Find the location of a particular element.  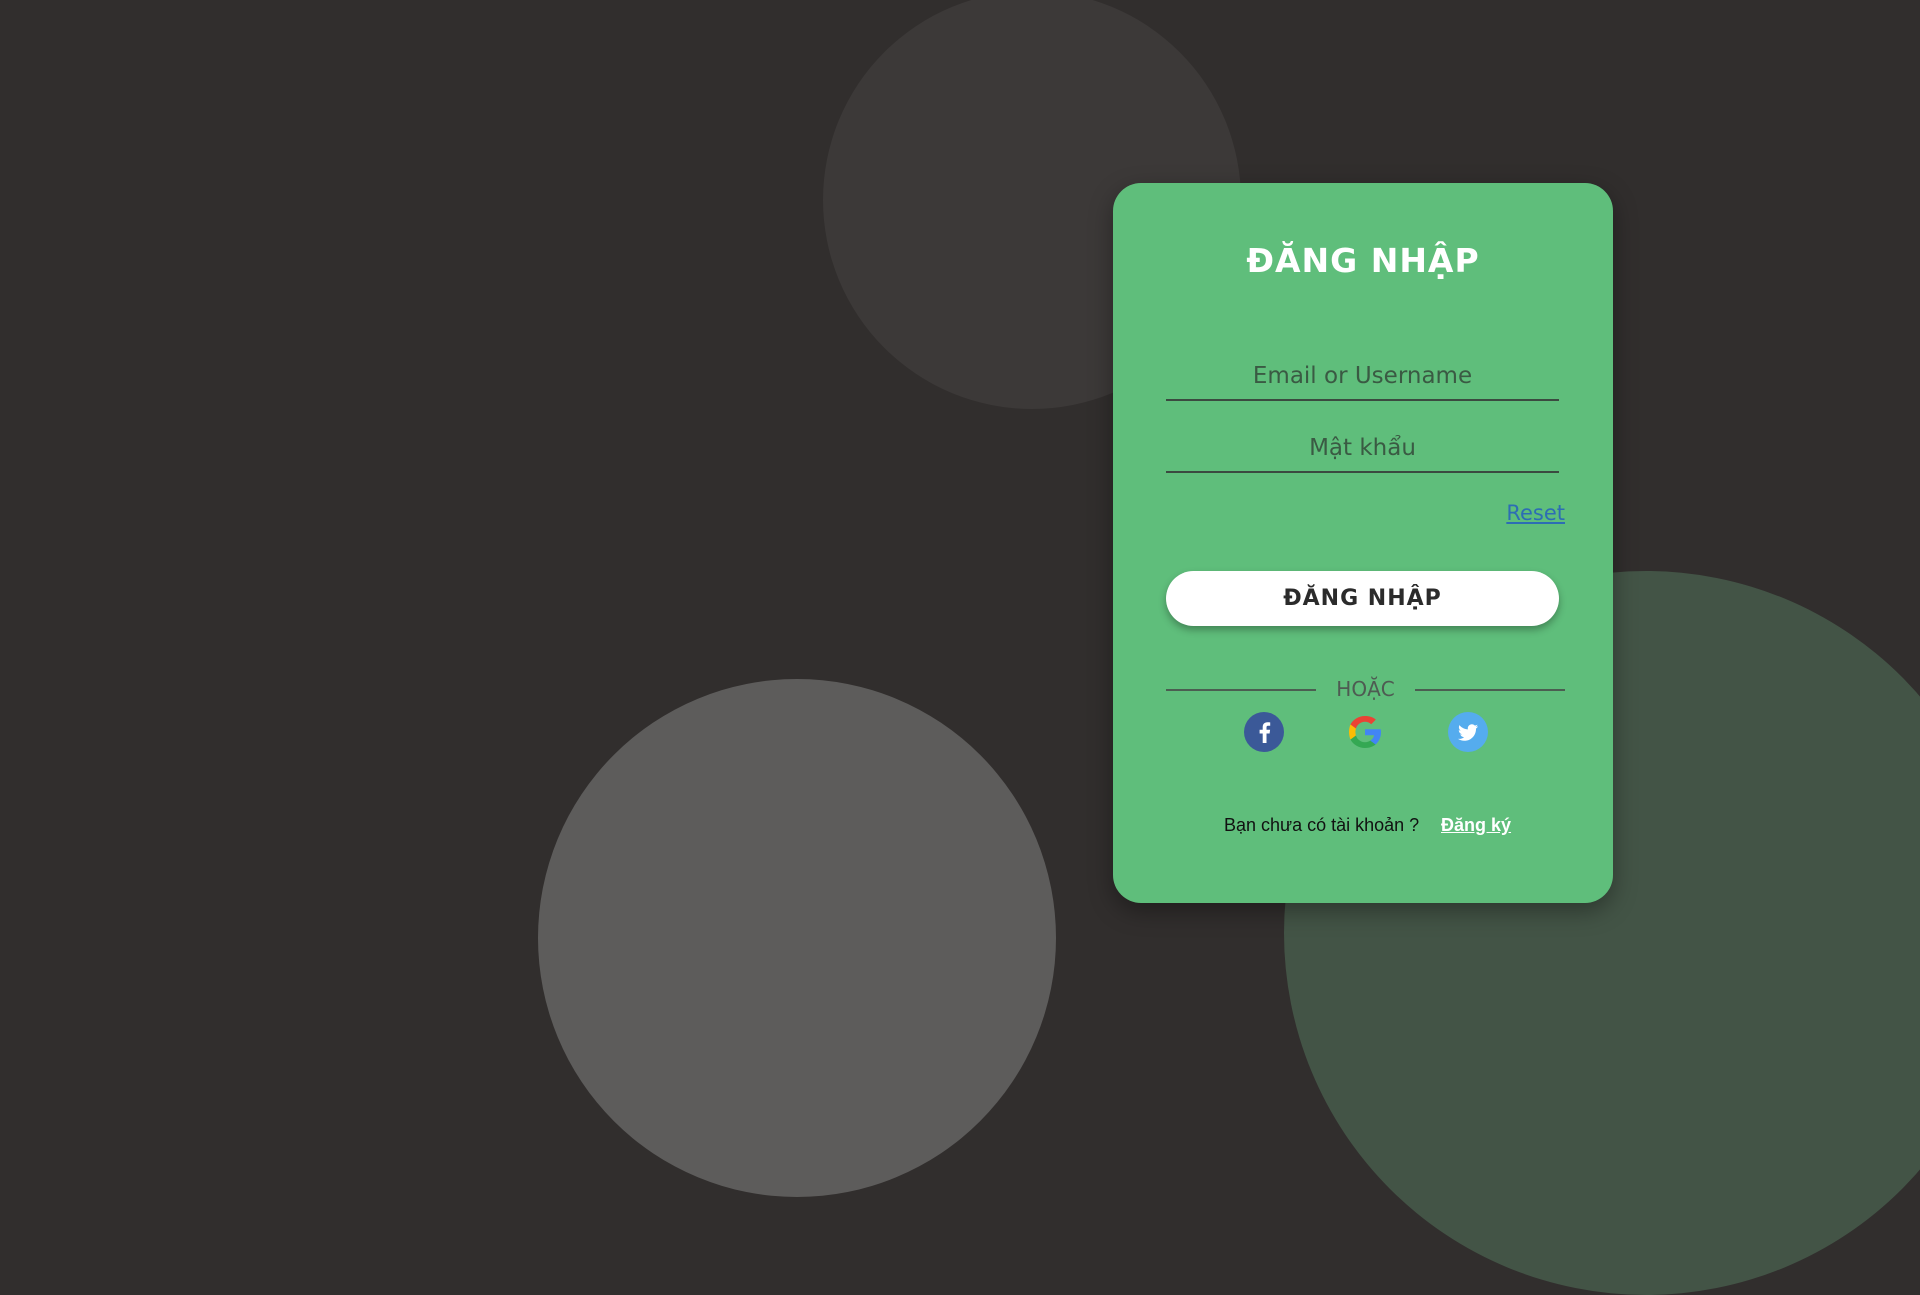

facebook-login-button is located at coordinates (1264, 732).